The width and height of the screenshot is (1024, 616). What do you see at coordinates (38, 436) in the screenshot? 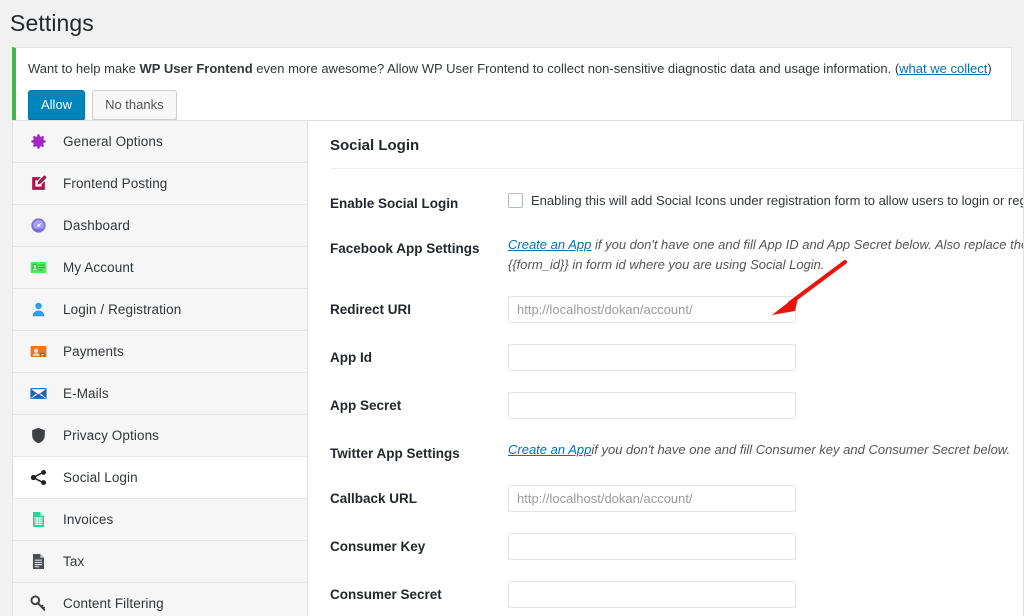
I see `shield-icon` at bounding box center [38, 436].